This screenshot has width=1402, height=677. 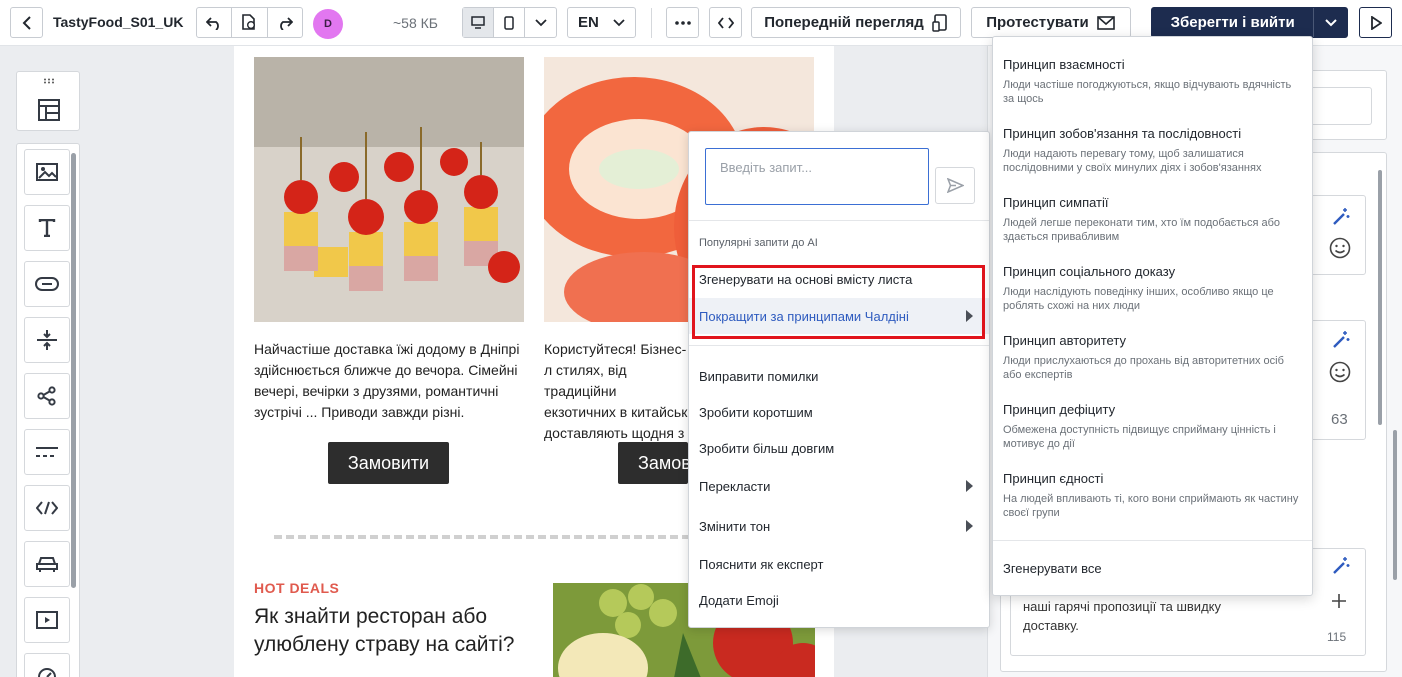 I want to click on language-select: EN, so click(x=601, y=22).